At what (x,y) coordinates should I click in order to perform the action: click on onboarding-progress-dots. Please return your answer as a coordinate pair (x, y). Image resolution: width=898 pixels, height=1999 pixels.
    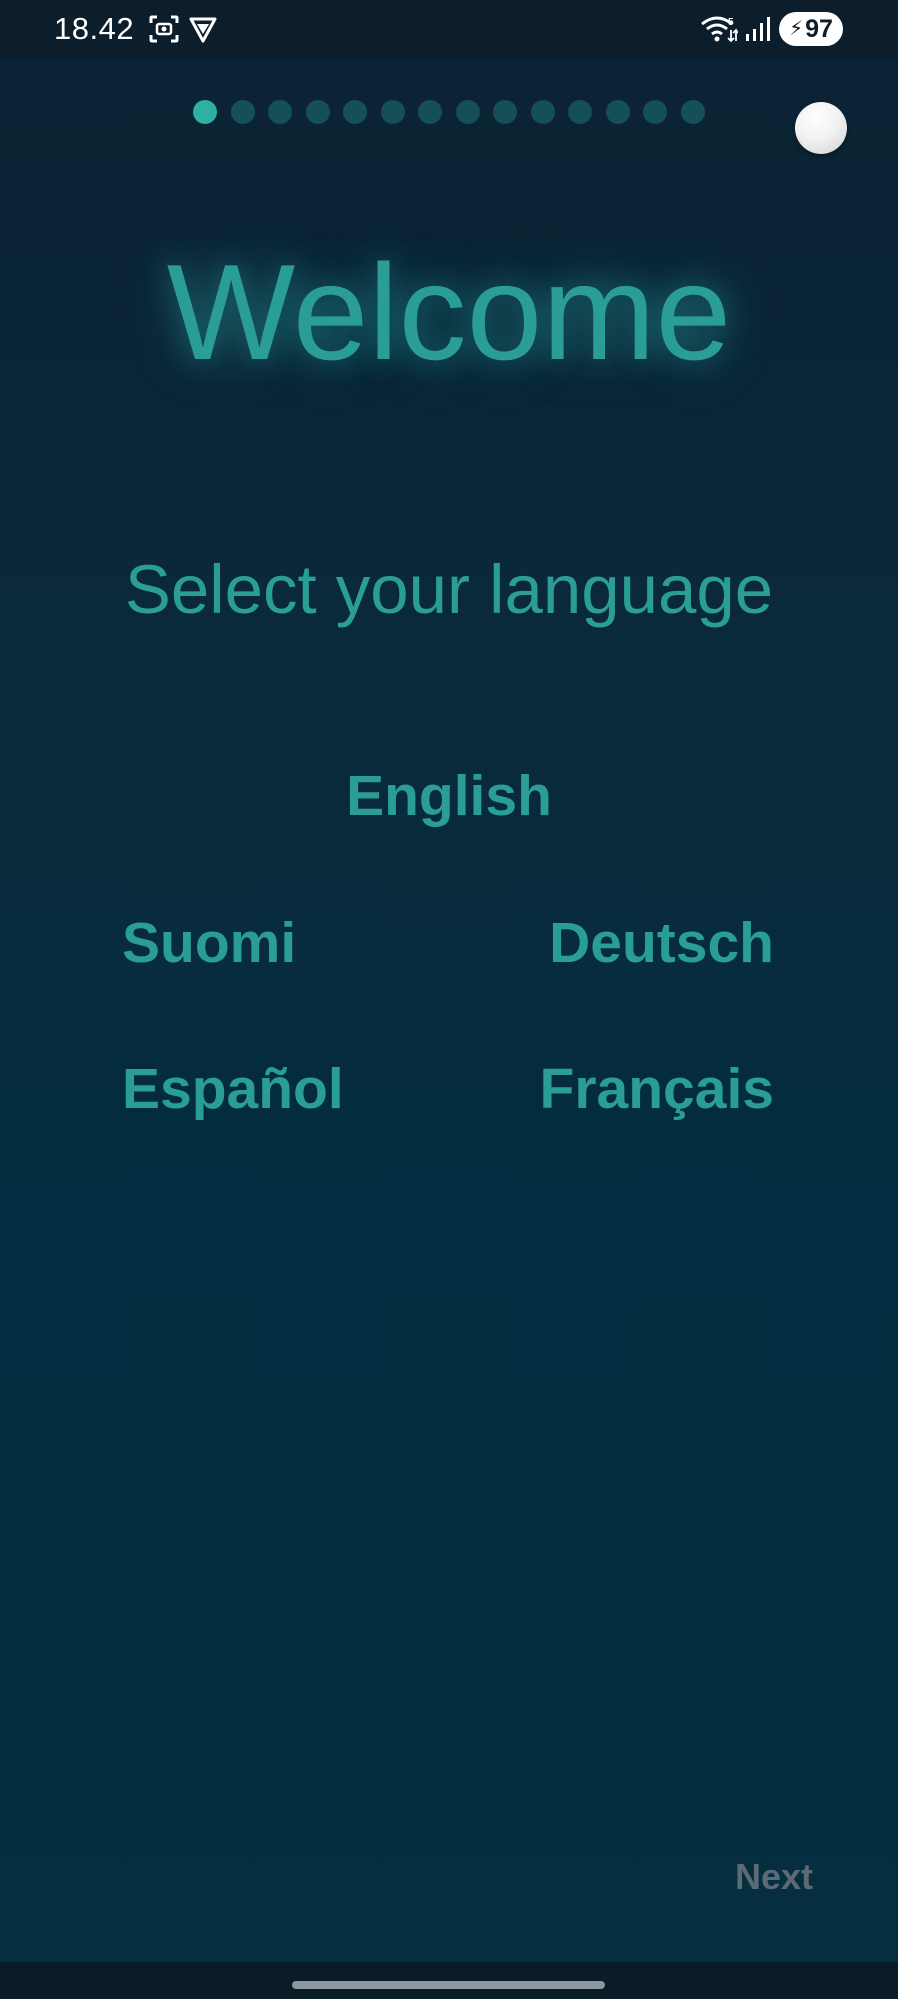
    Looking at the image, I should click on (449, 112).